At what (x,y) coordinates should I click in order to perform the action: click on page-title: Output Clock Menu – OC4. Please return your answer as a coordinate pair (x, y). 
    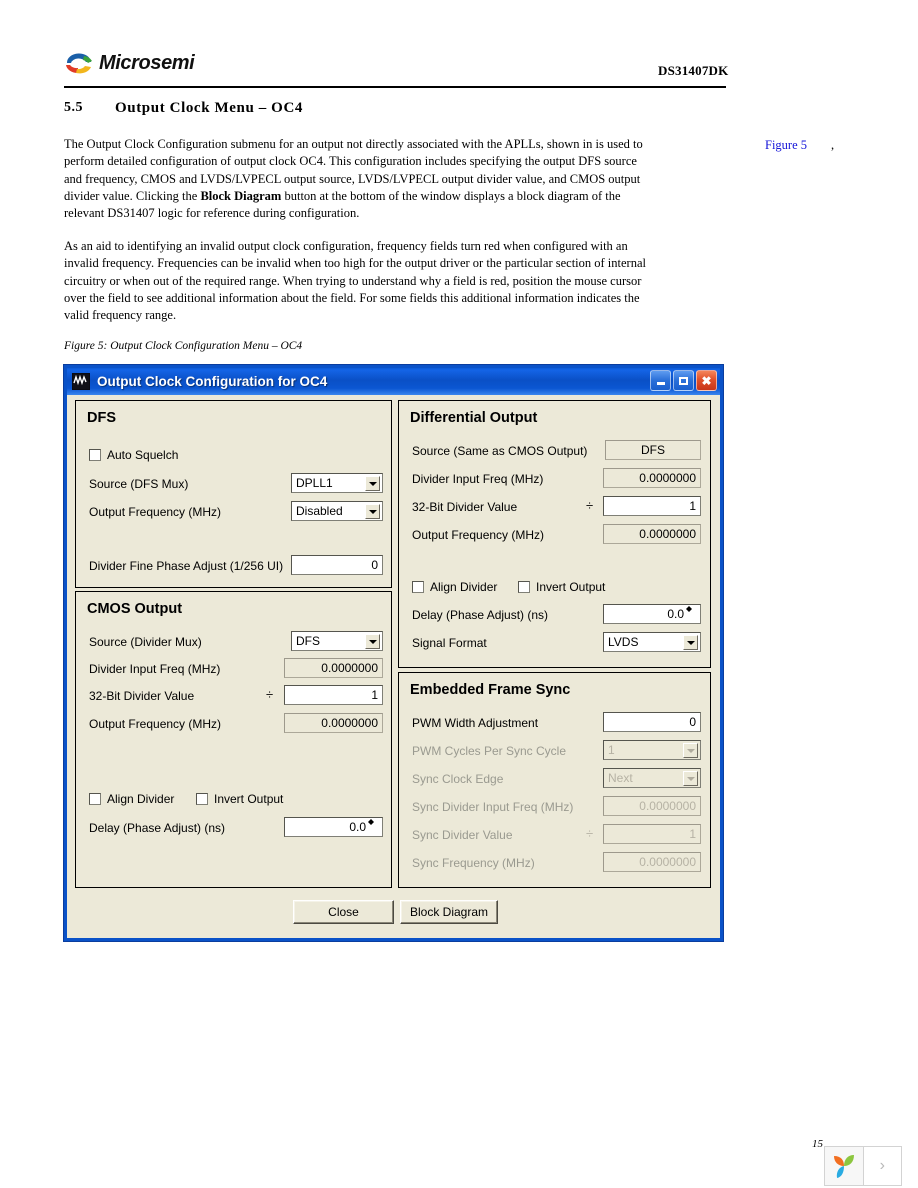
    Looking at the image, I should click on (209, 108).